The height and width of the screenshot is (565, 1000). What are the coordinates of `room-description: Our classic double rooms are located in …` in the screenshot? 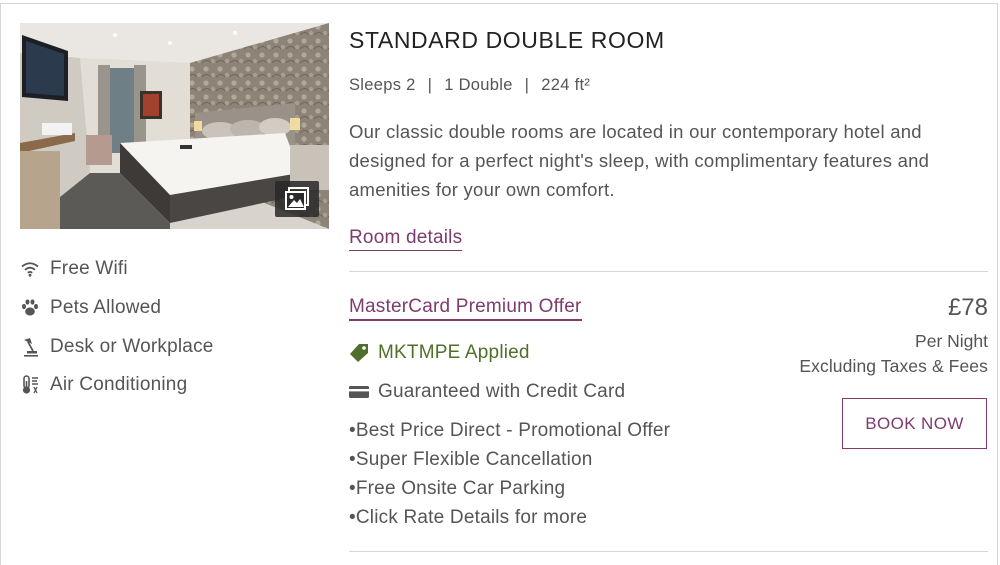 It's located at (639, 160).